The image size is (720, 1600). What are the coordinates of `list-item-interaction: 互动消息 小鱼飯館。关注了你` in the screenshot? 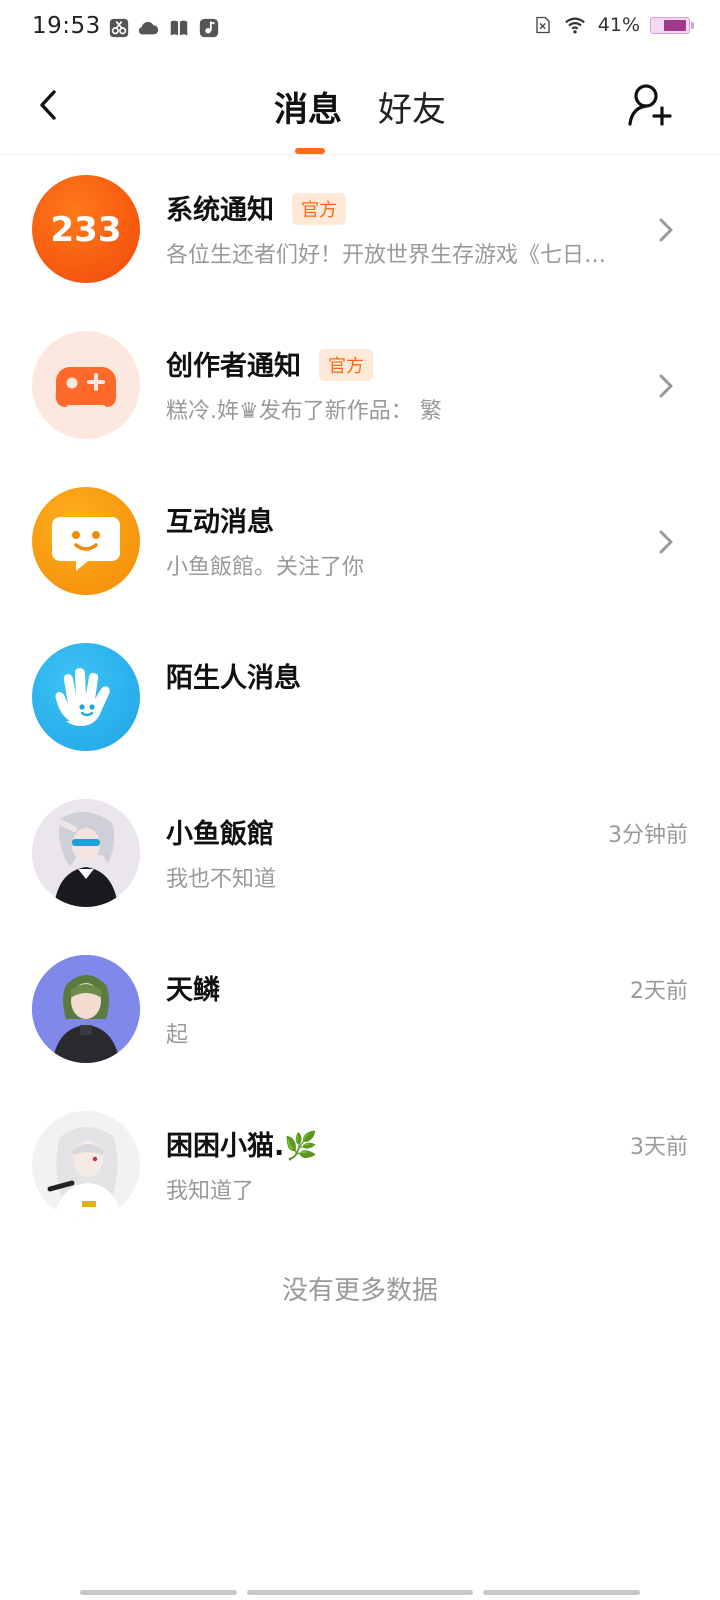 It's located at (360, 545).